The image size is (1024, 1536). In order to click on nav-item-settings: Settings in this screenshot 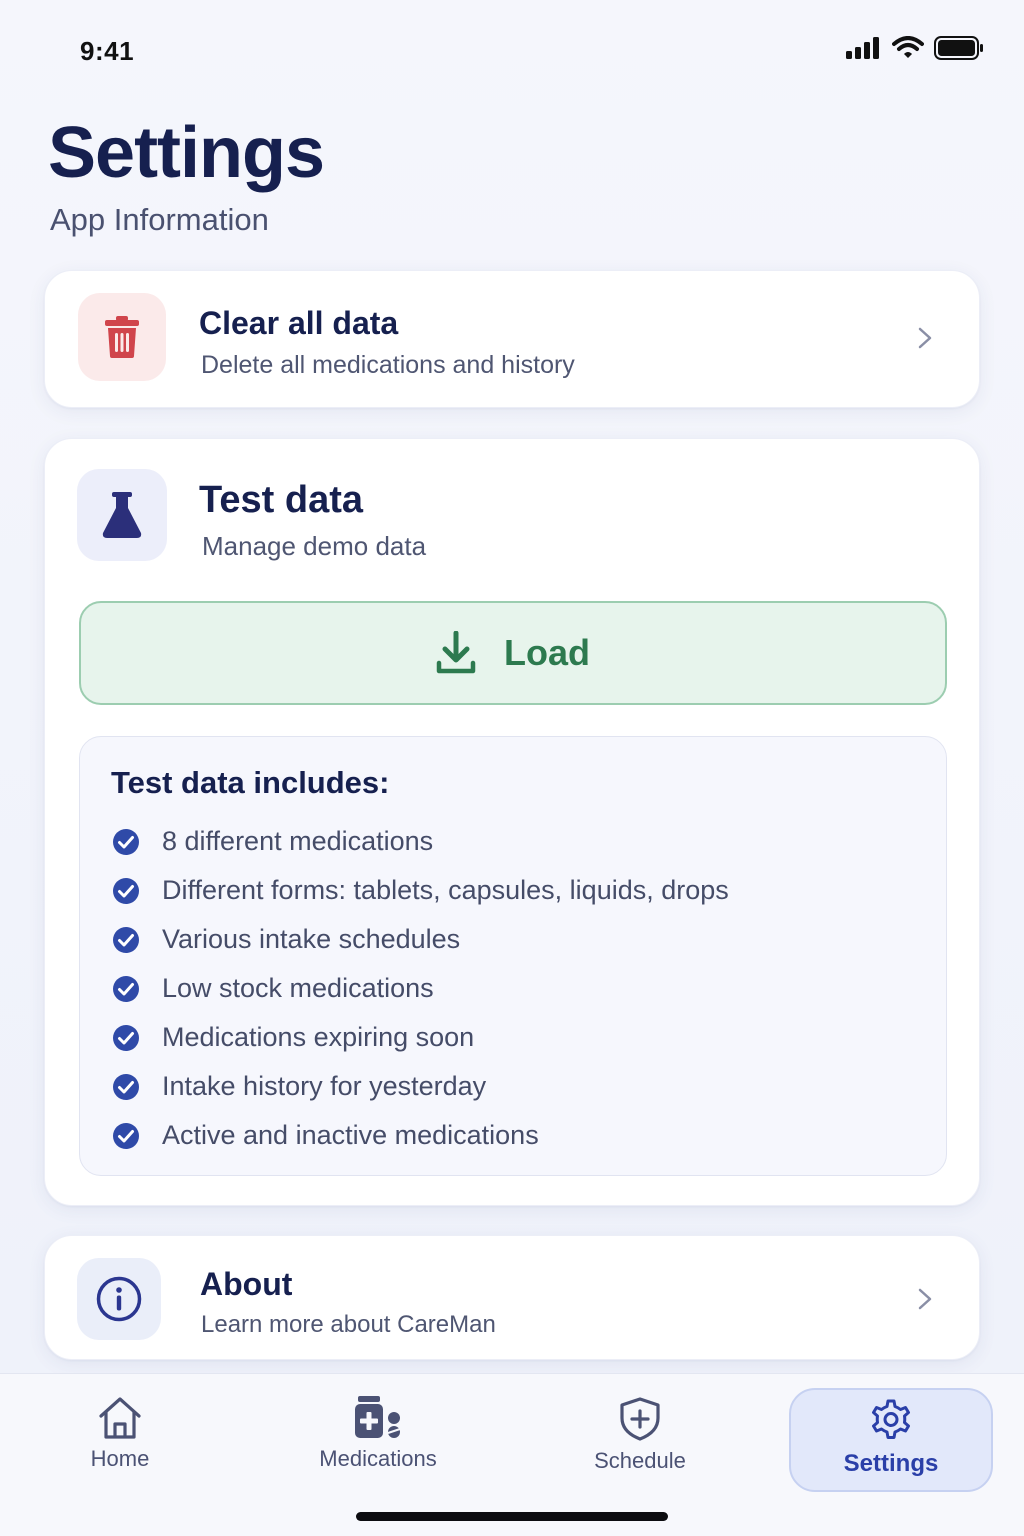, I will do `click(891, 1440)`.